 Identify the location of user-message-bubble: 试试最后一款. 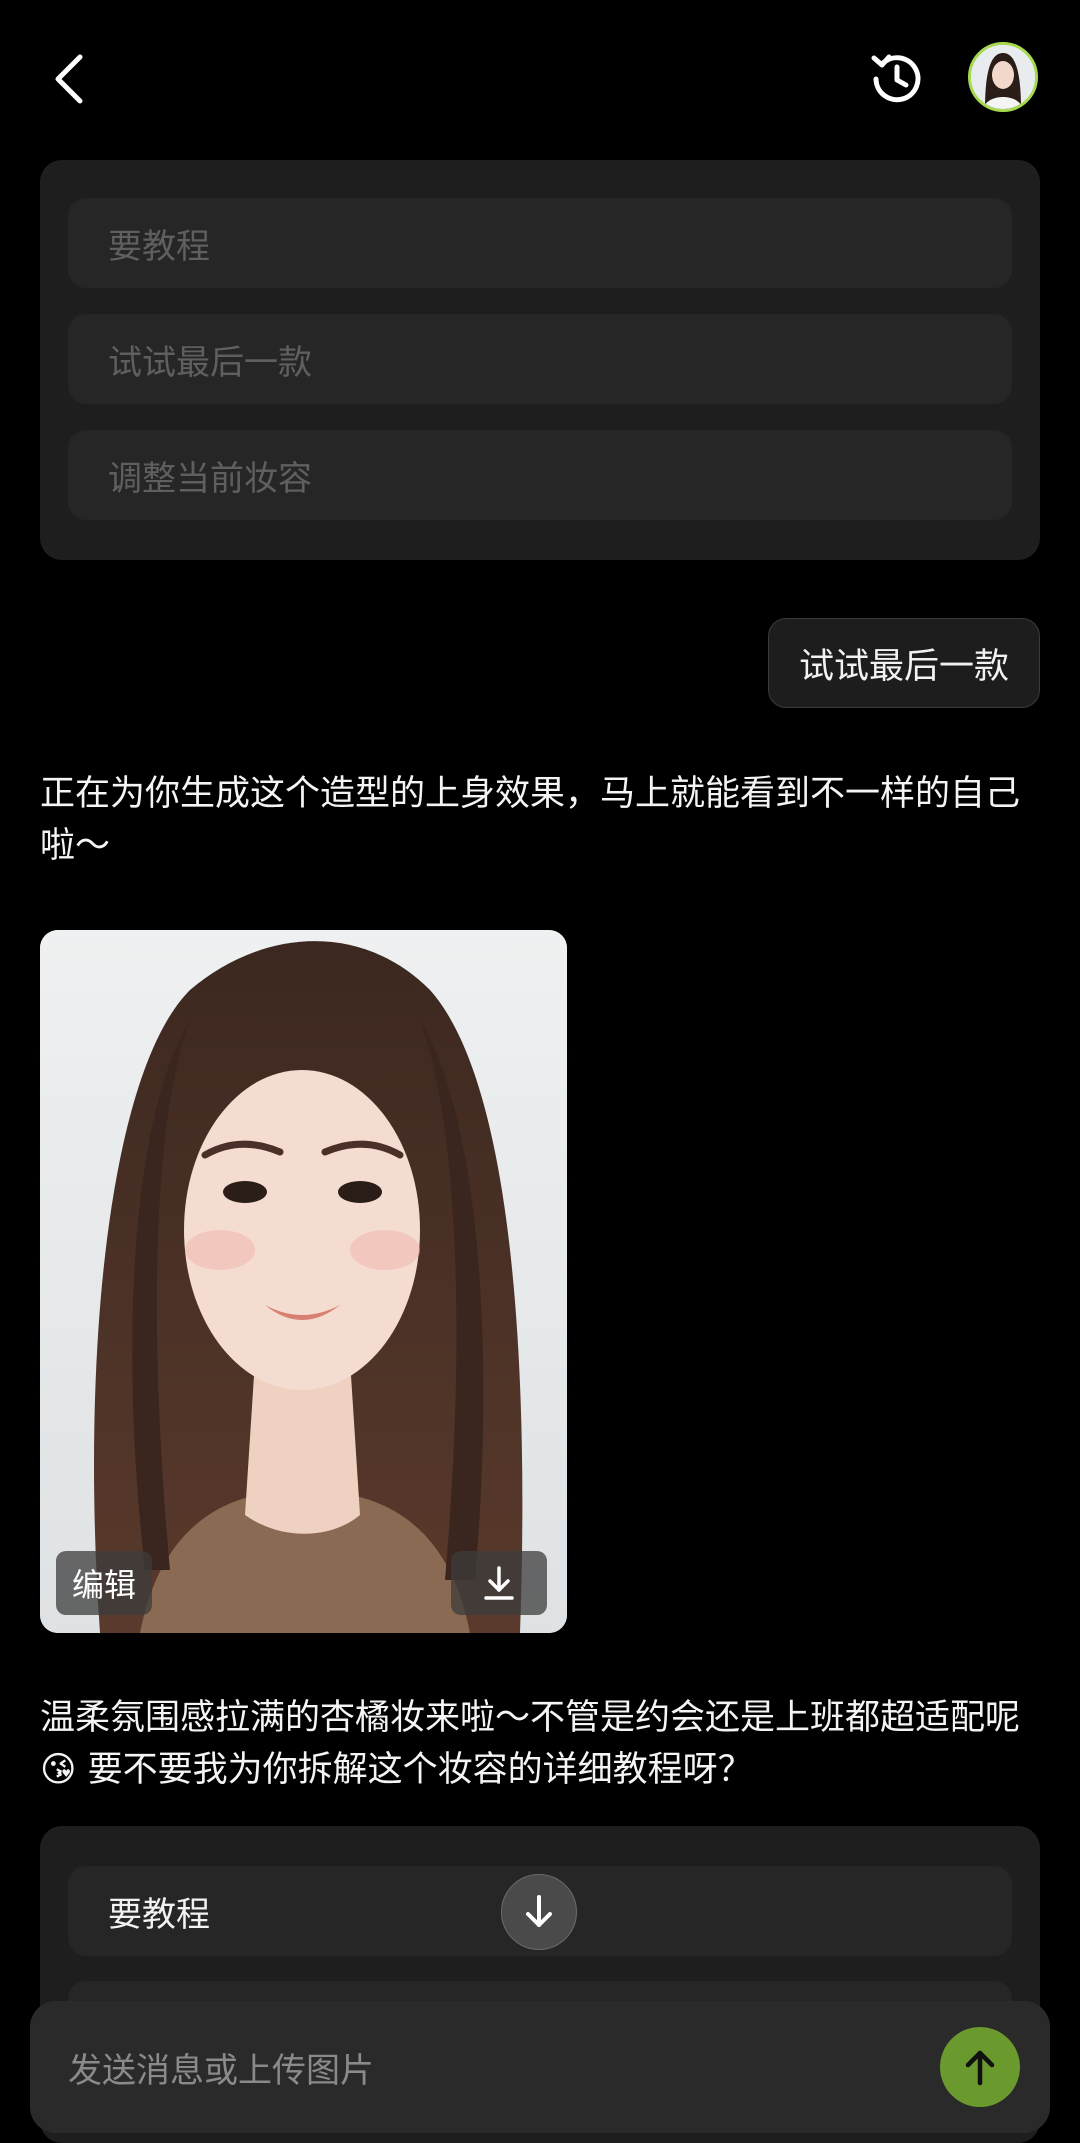
(903, 663).